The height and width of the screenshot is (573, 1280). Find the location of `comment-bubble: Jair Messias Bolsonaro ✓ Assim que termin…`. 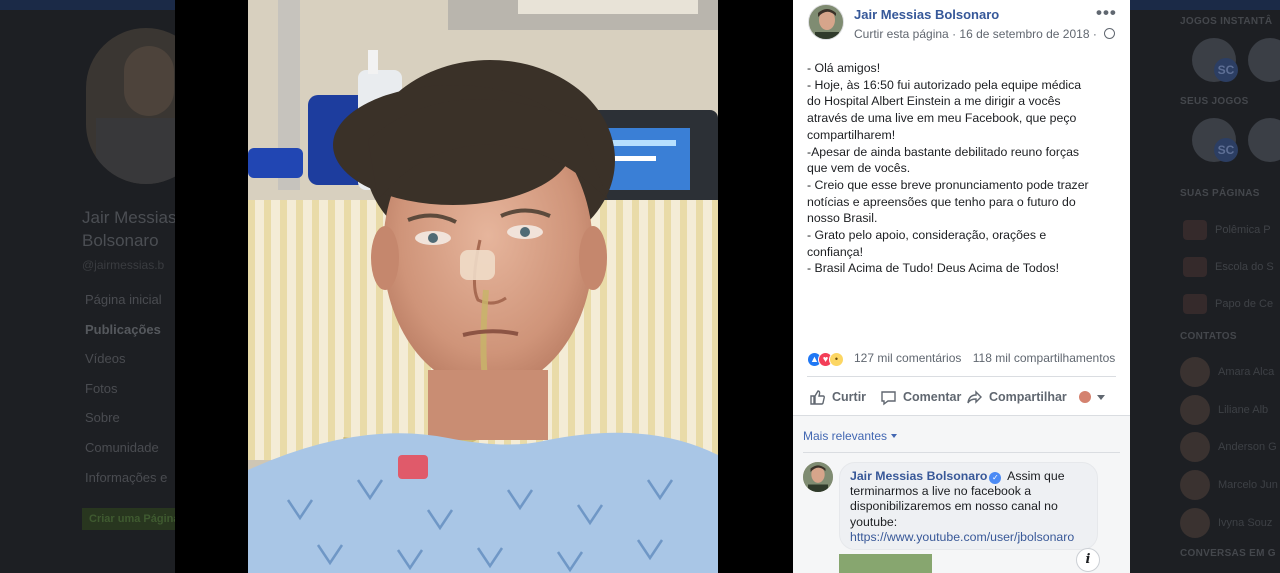

comment-bubble: Jair Messias Bolsonaro ✓ Assim que termin… is located at coordinates (968, 506).